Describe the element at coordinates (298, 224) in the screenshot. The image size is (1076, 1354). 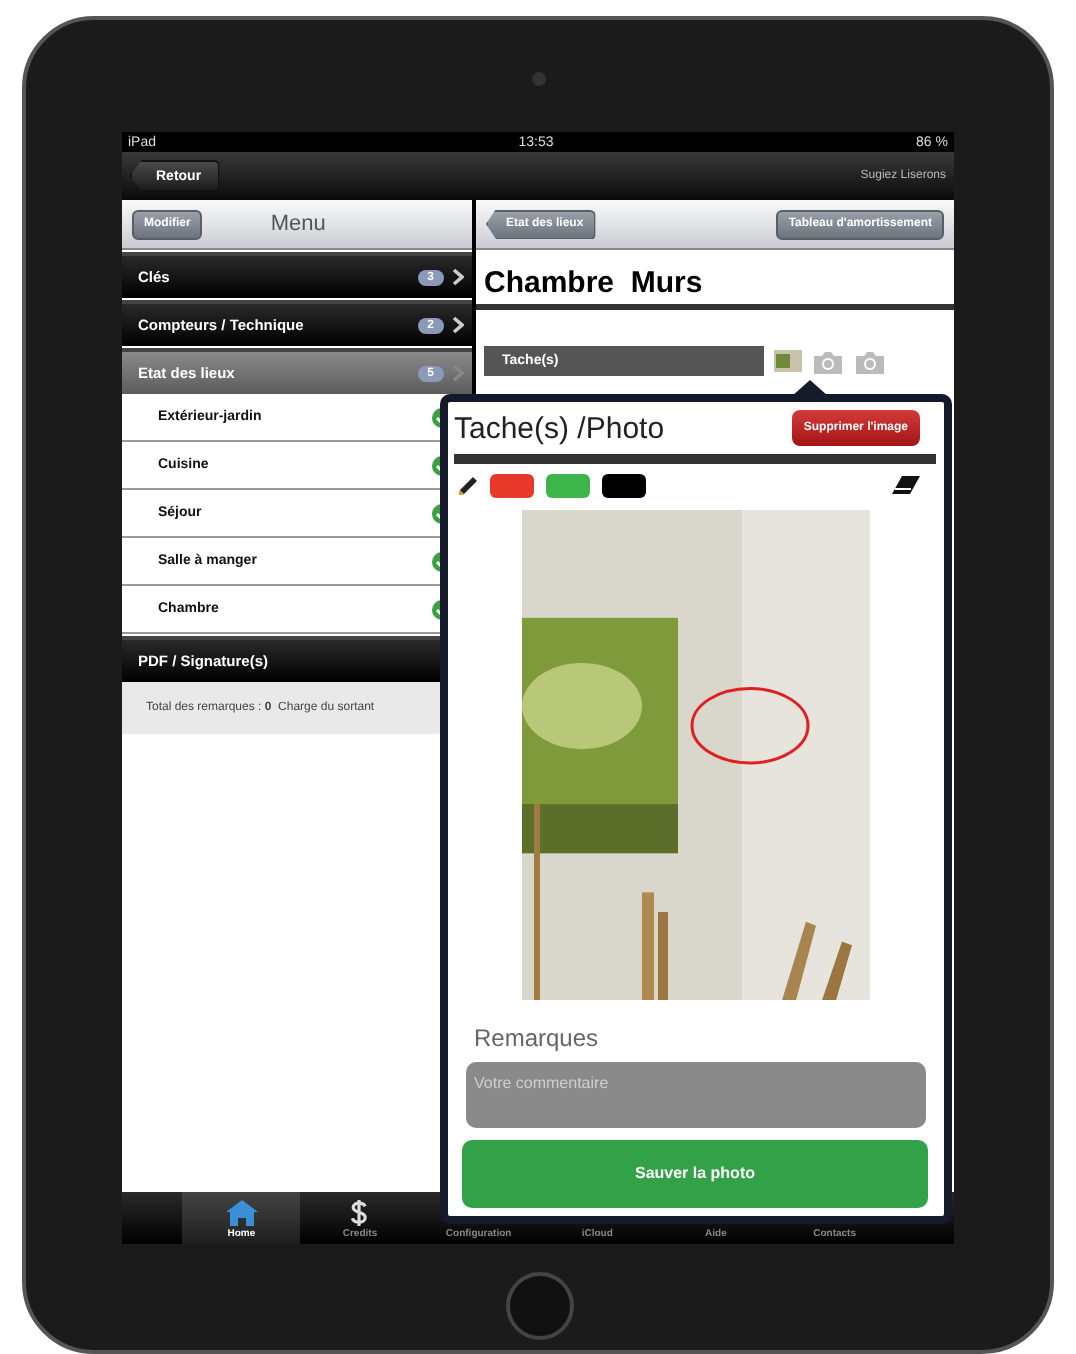
I see `menu-title: Menu` at that location.